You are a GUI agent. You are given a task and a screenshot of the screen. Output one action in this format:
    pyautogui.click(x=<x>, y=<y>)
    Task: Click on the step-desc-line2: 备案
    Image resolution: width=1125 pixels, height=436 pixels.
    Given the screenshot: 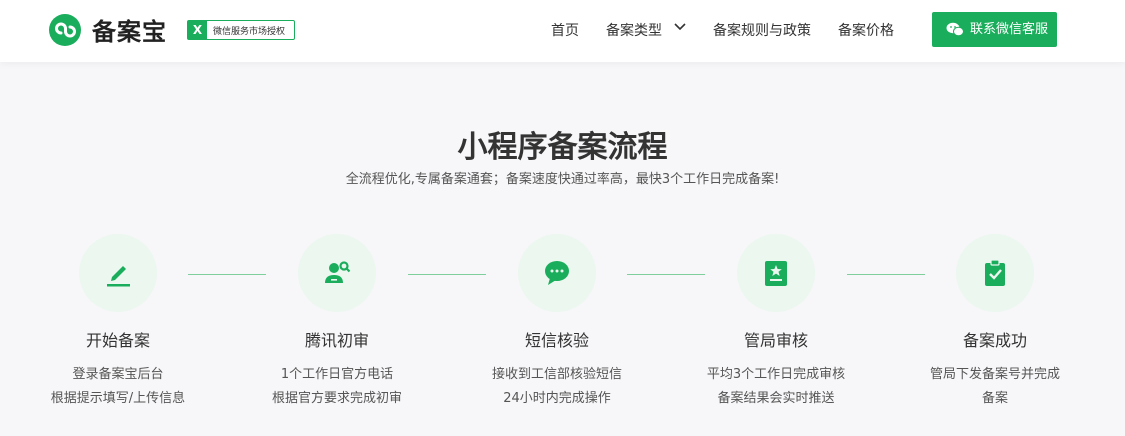 What is the action you would take?
    pyautogui.click(x=994, y=398)
    